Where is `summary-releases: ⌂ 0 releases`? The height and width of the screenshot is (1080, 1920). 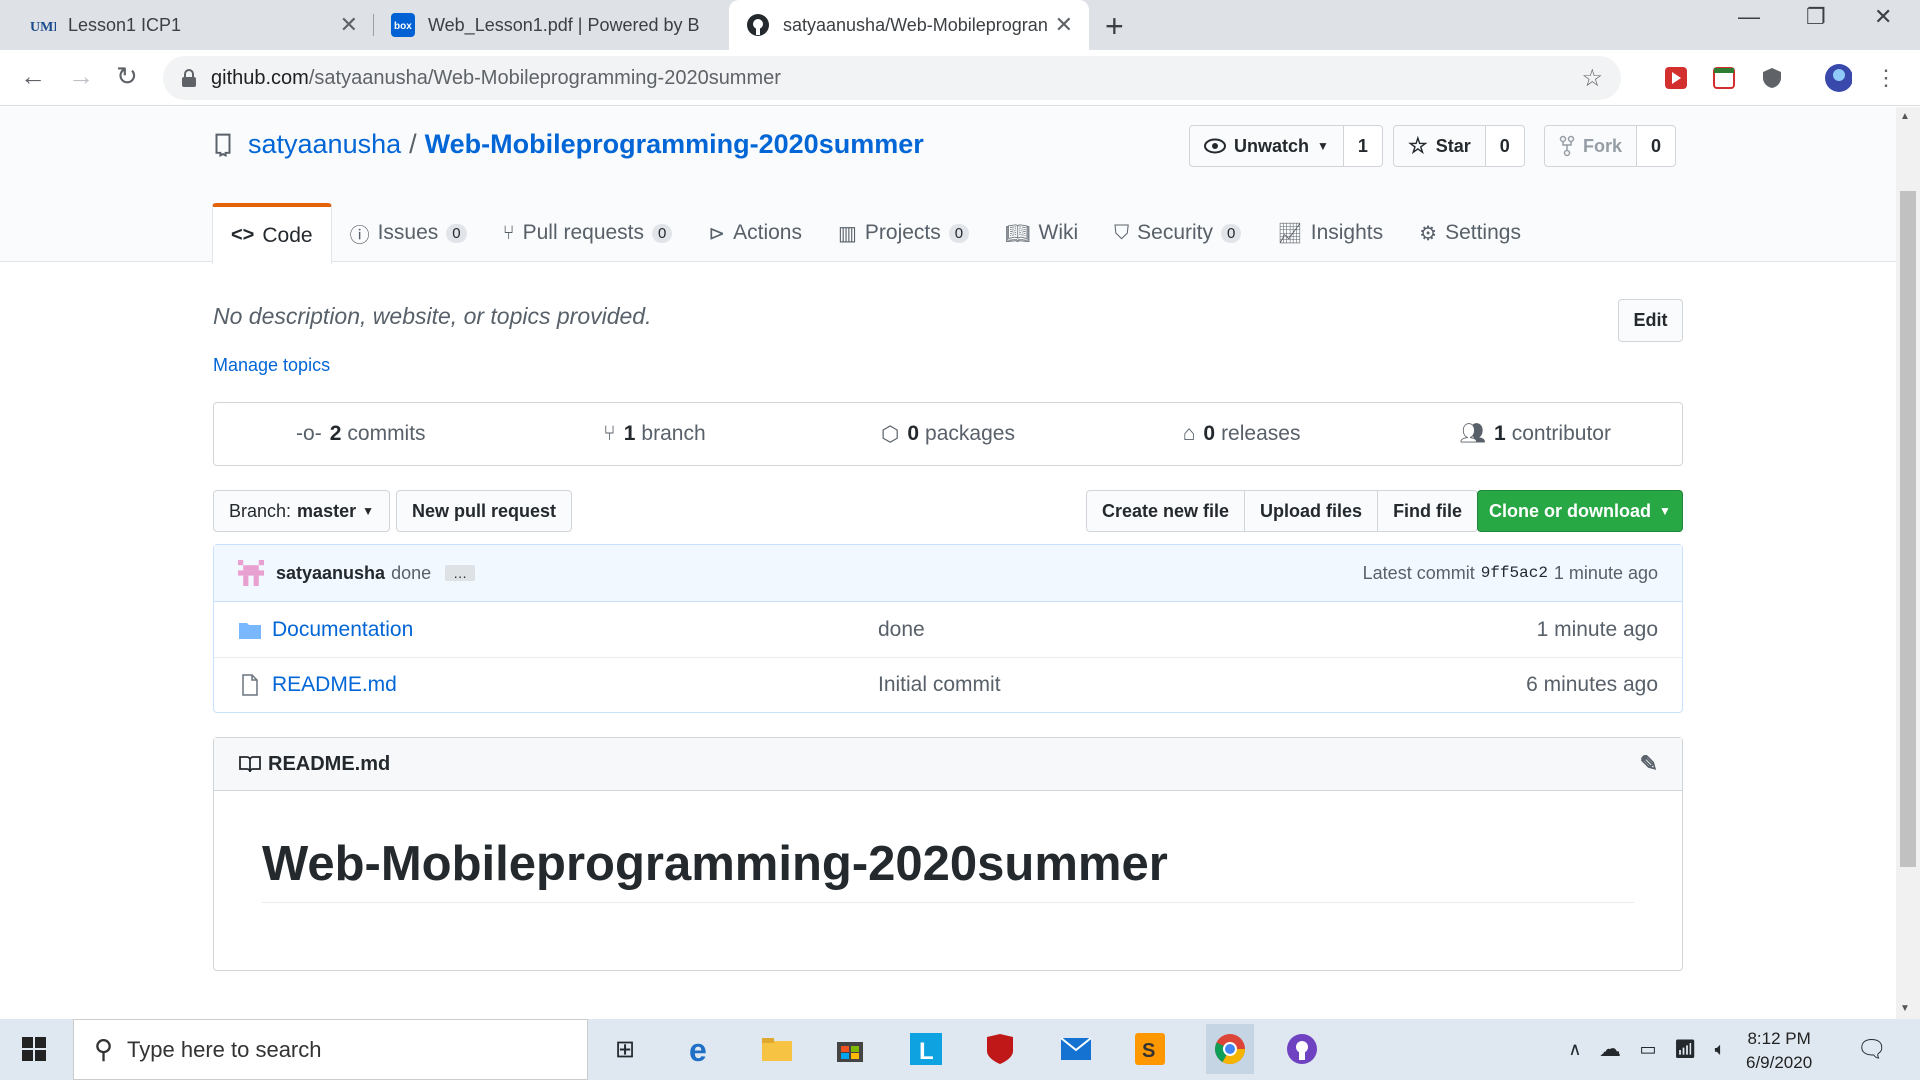
summary-releases: ⌂ 0 releases is located at coordinates (1242, 434).